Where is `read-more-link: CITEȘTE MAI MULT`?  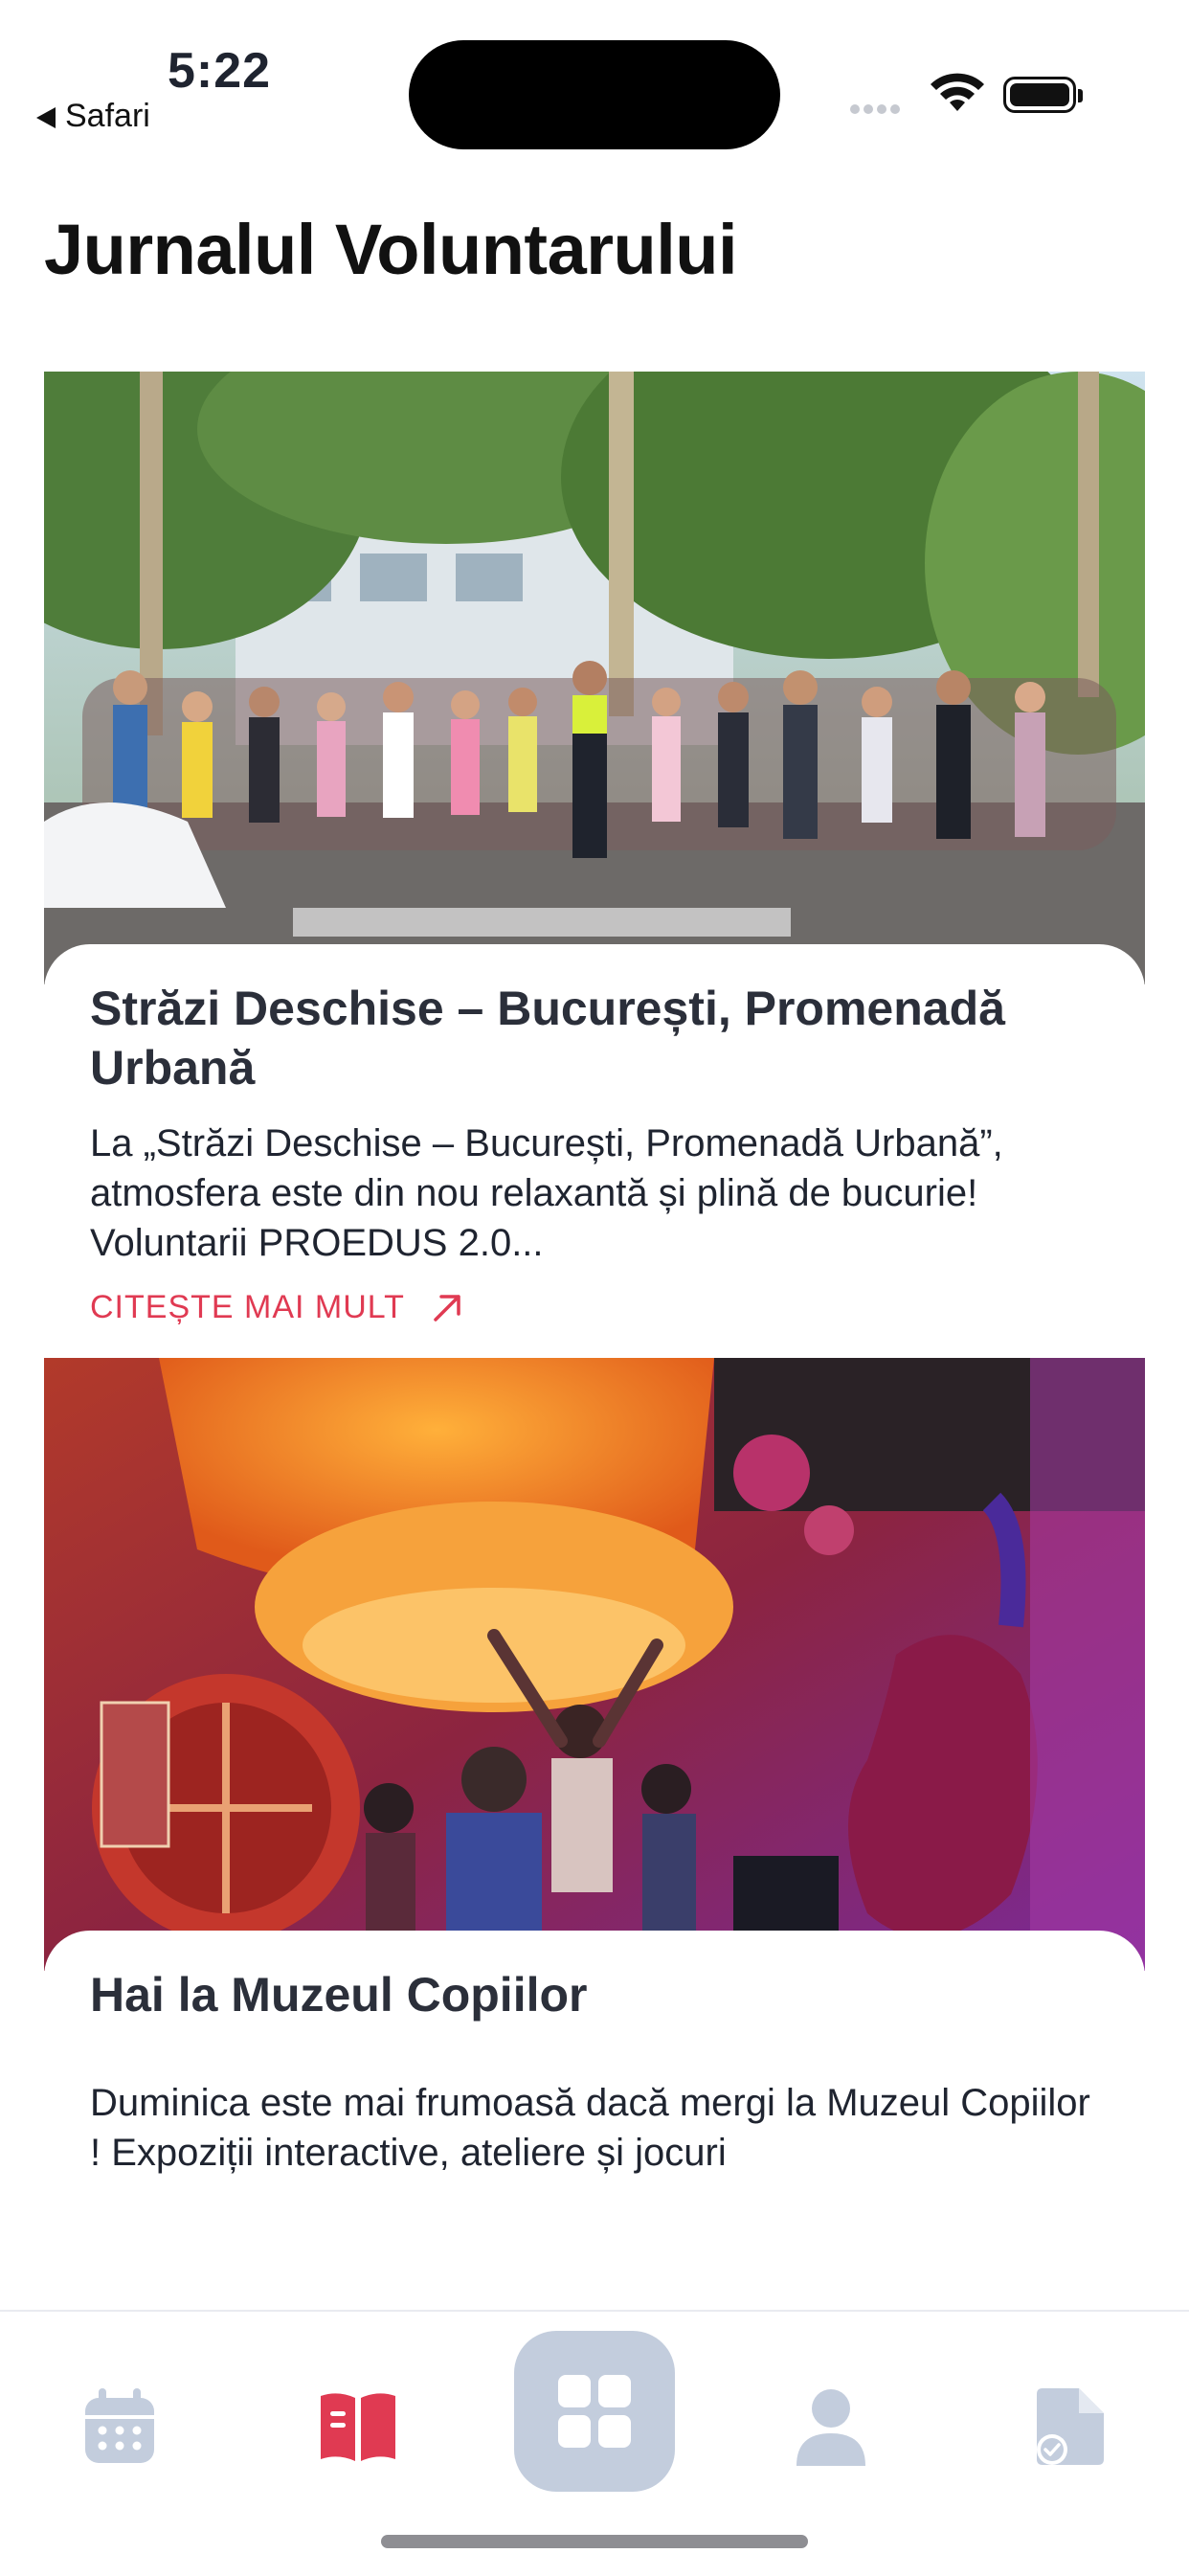
read-more-link: CITEȘTE MAI MULT is located at coordinates (277, 1307).